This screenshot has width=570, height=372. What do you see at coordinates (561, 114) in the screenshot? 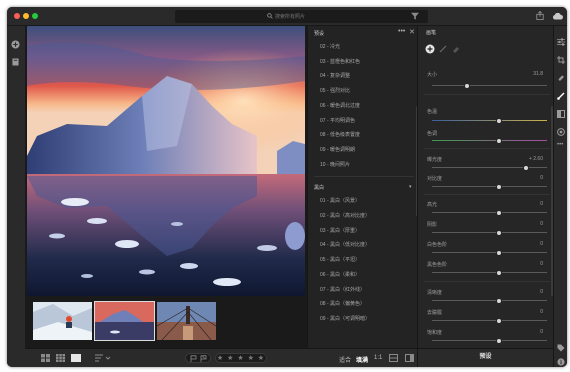
I see `linear-gradient-icon` at bounding box center [561, 114].